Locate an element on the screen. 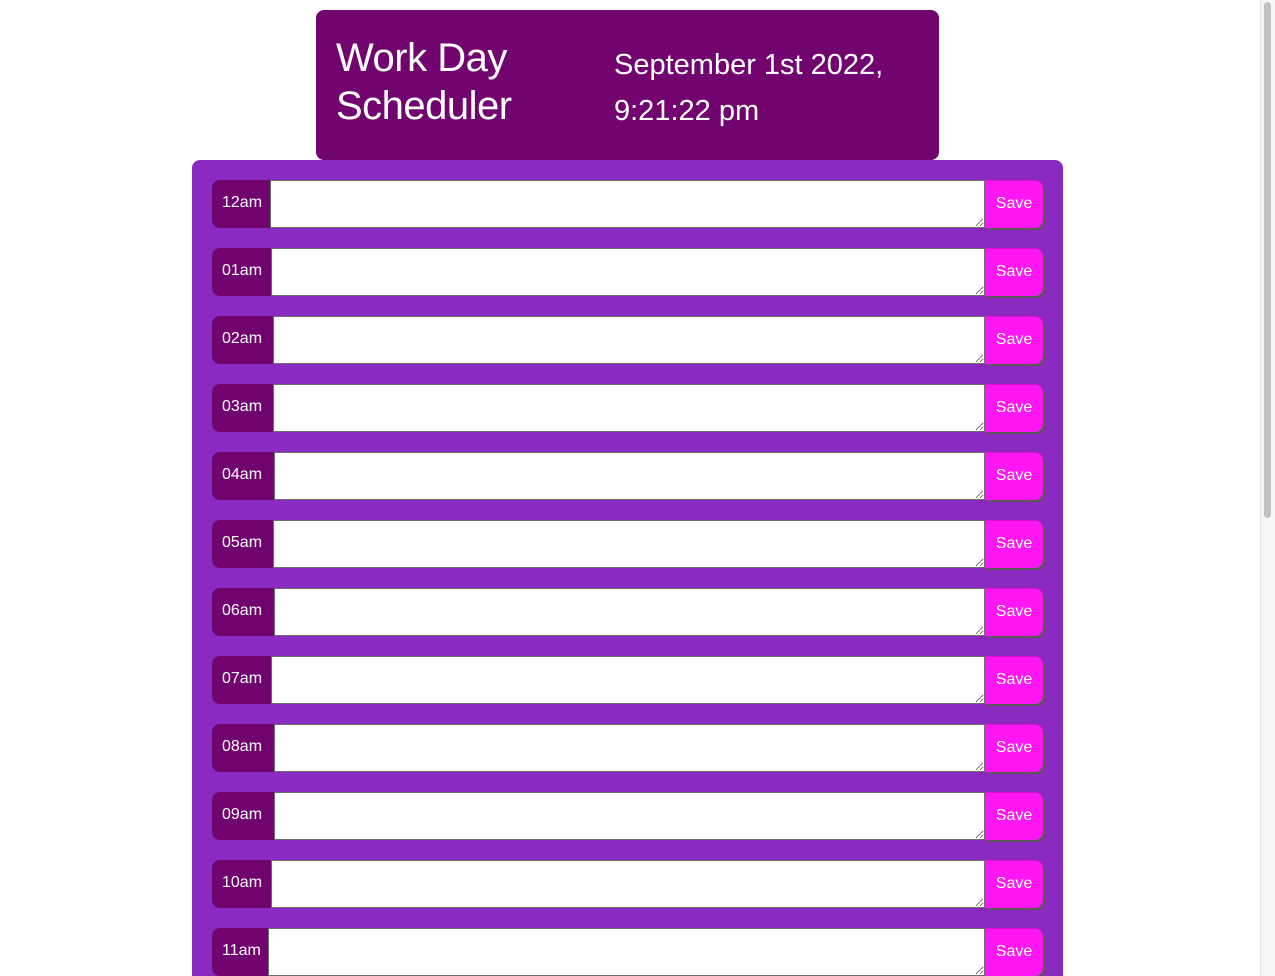 This screenshot has height=976, width=1275. time-block-row: 11am Save is located at coordinates (627, 952).